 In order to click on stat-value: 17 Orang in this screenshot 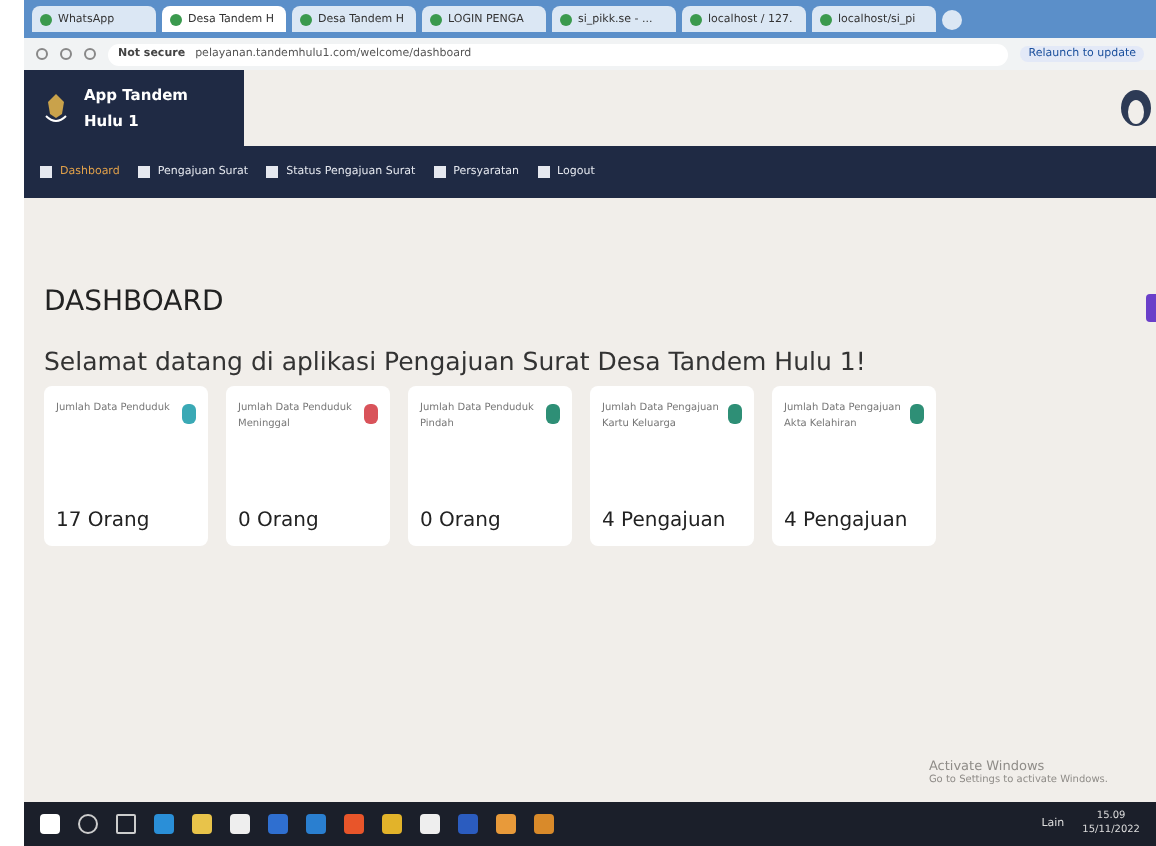, I will do `click(104, 521)`.